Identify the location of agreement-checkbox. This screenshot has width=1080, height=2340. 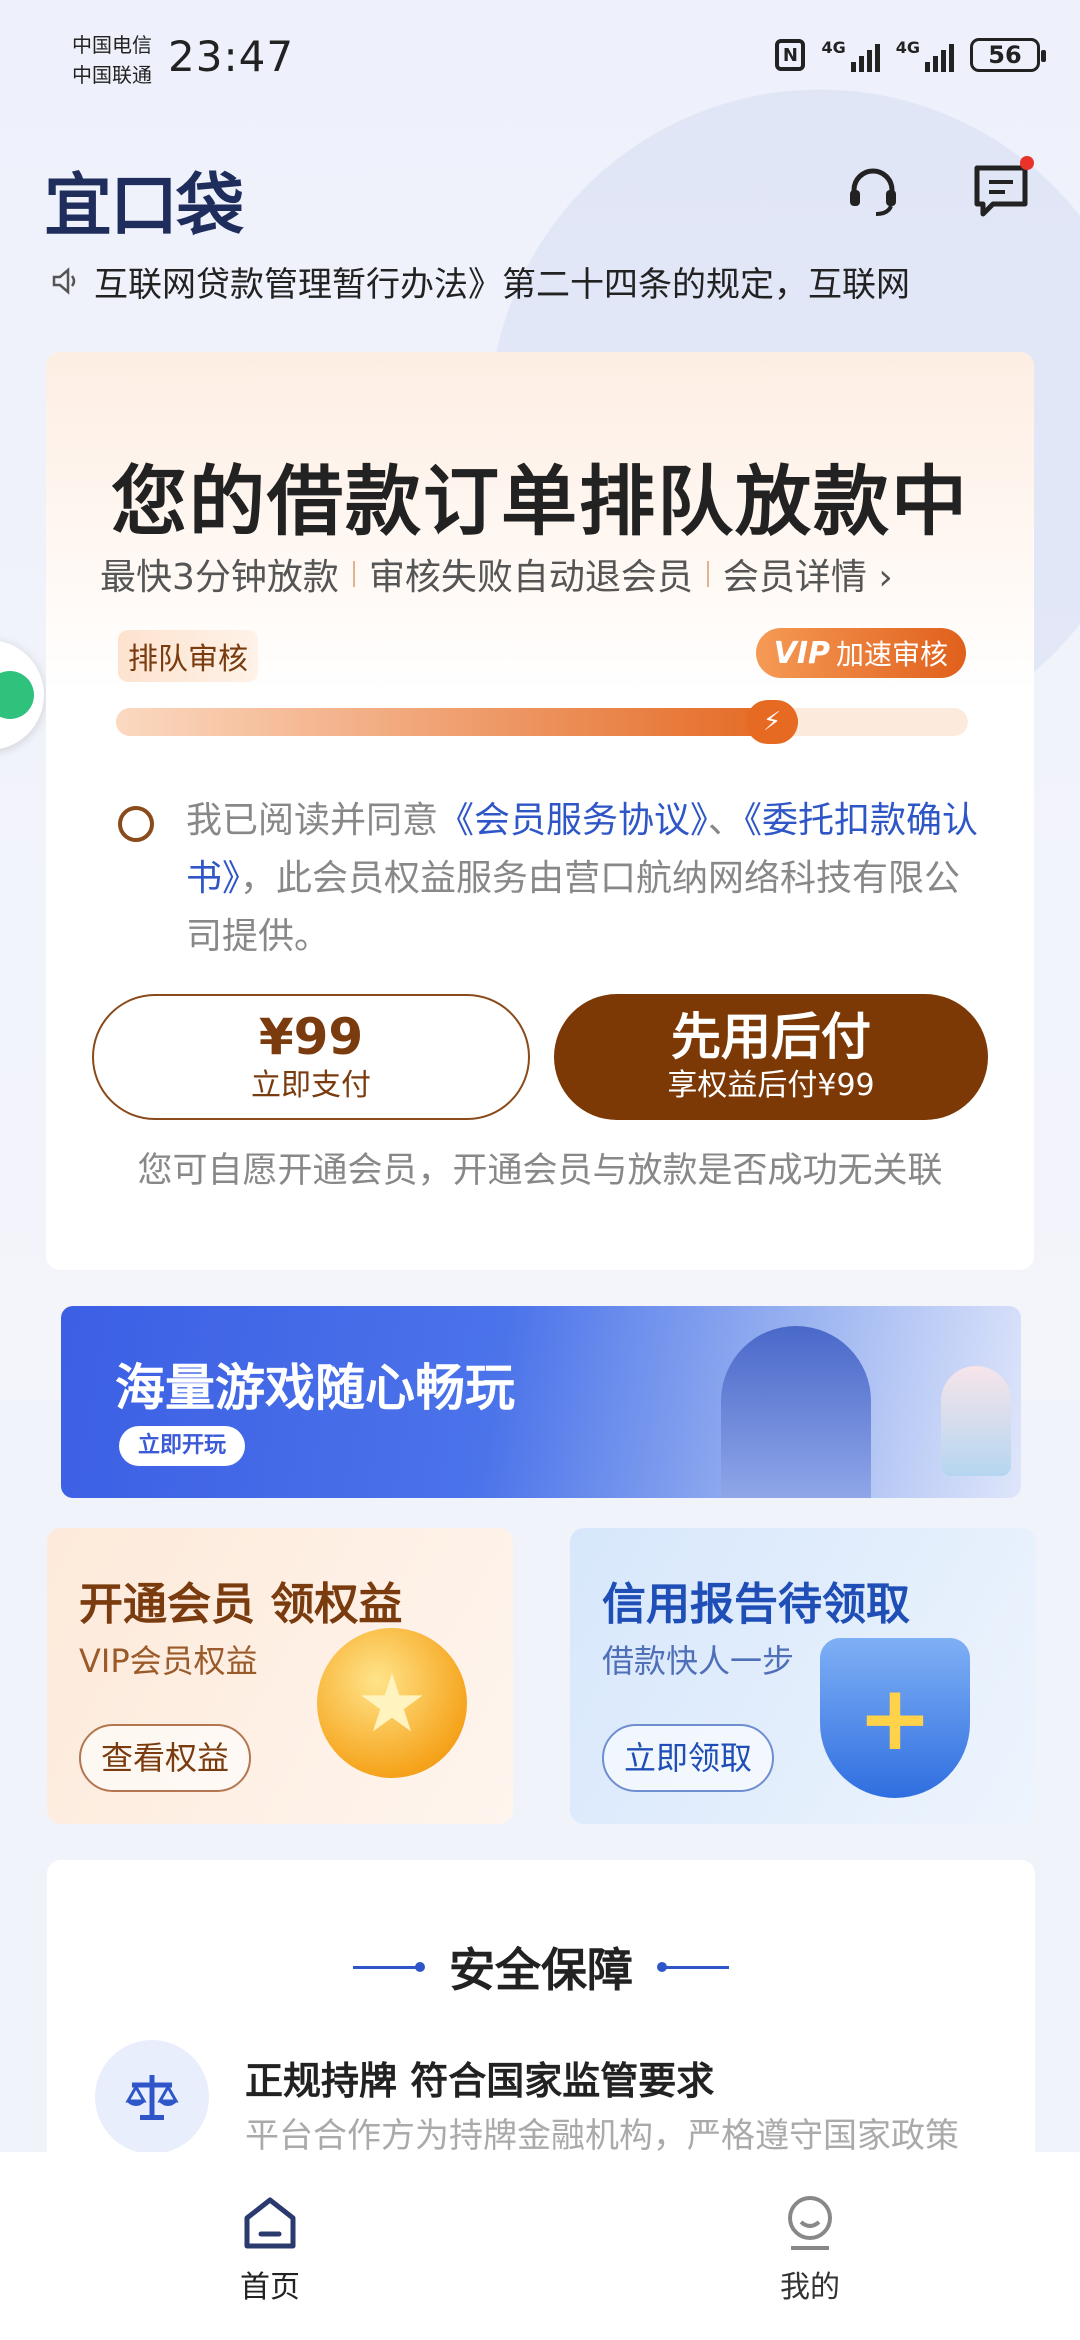
(136, 824).